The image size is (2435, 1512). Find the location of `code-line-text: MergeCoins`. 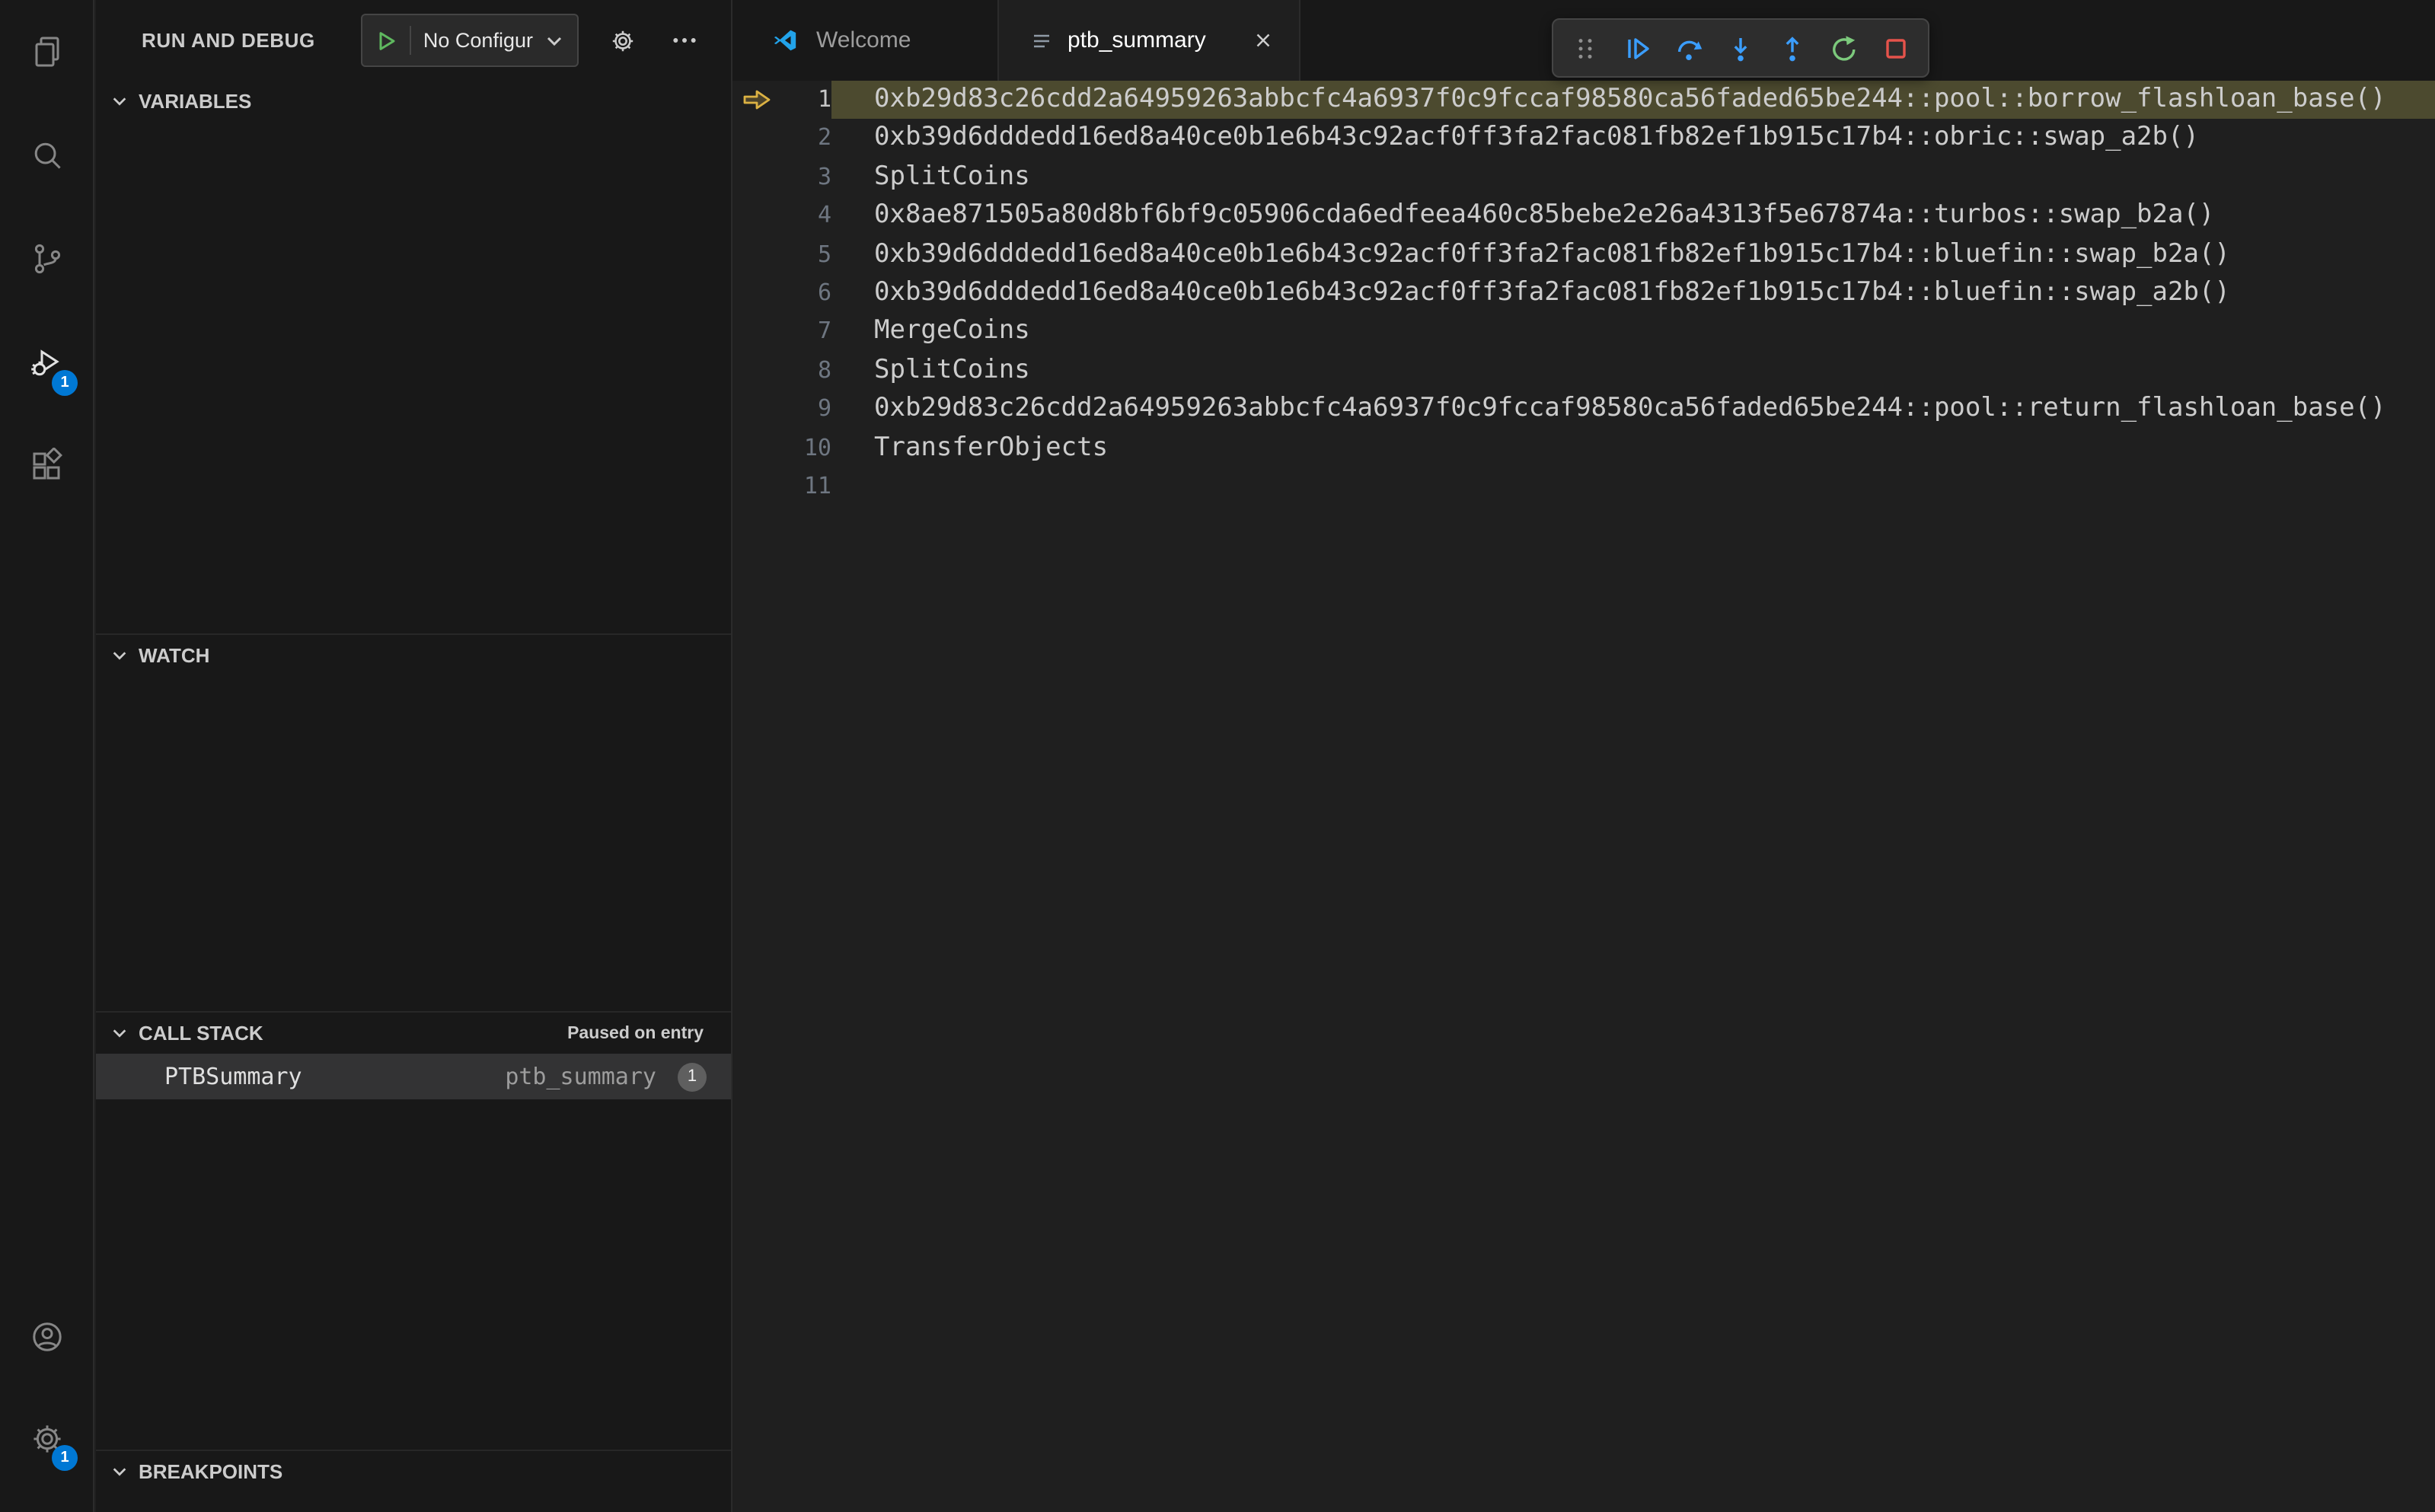

code-line-text: MergeCoins is located at coordinates (1633, 332).